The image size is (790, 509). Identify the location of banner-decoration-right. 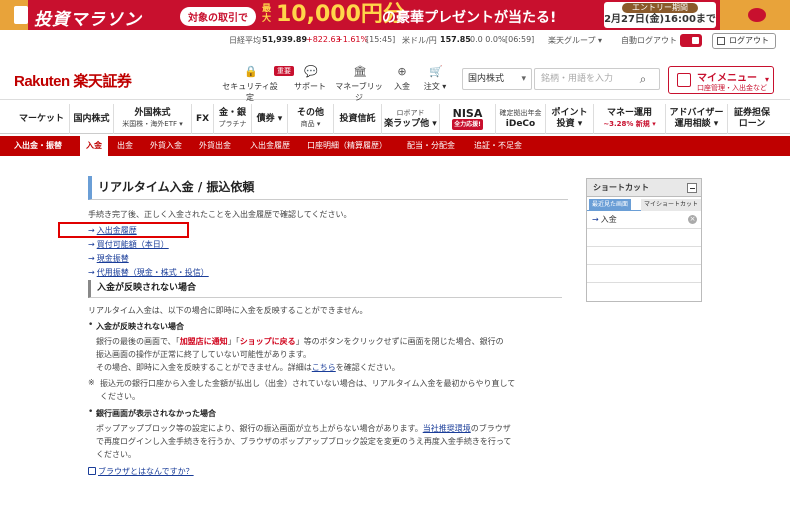
(755, 15).